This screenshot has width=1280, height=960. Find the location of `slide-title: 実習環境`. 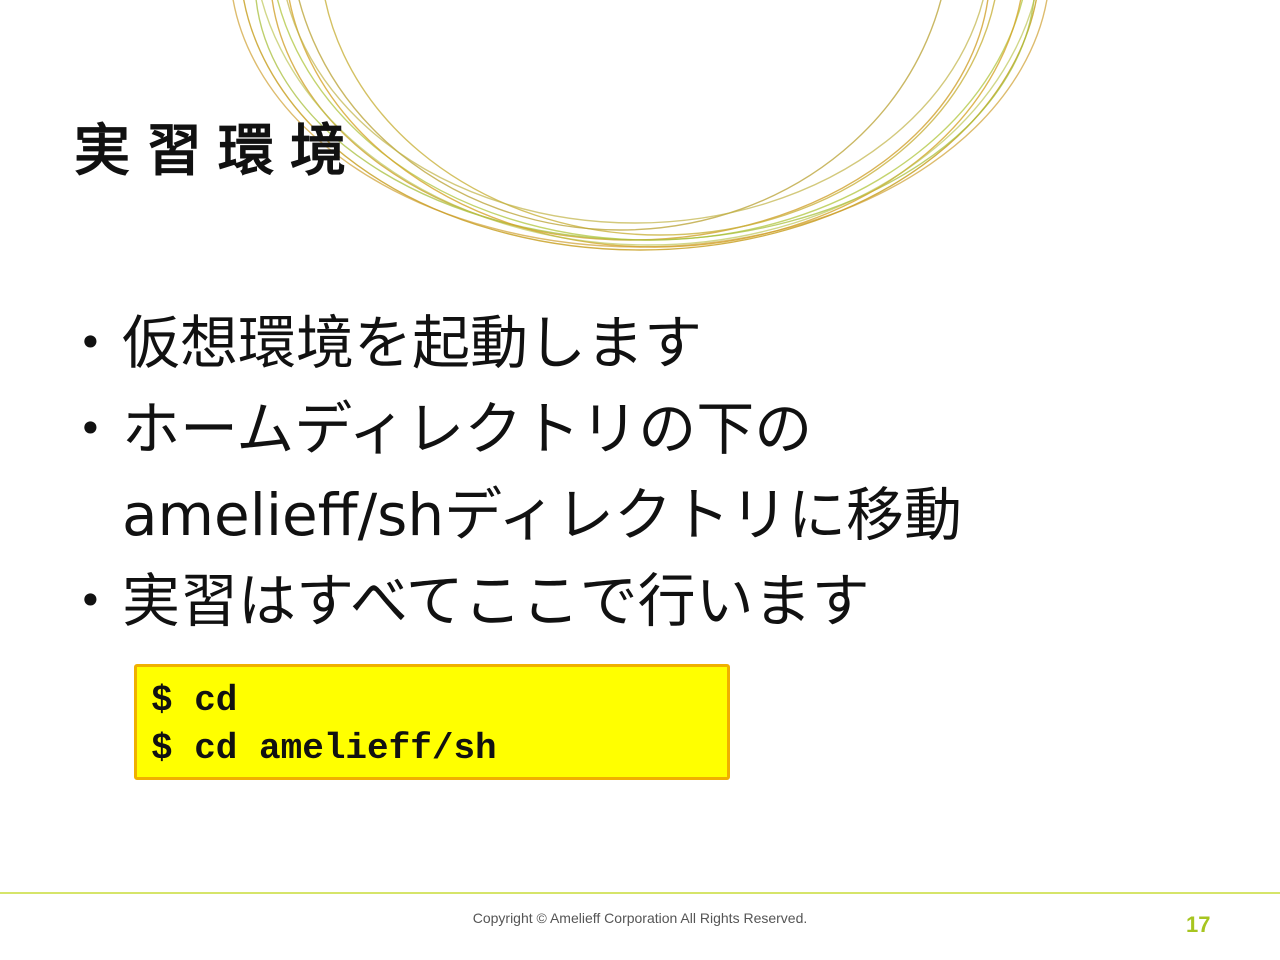

slide-title: 実習環境 is located at coordinates (218, 151).